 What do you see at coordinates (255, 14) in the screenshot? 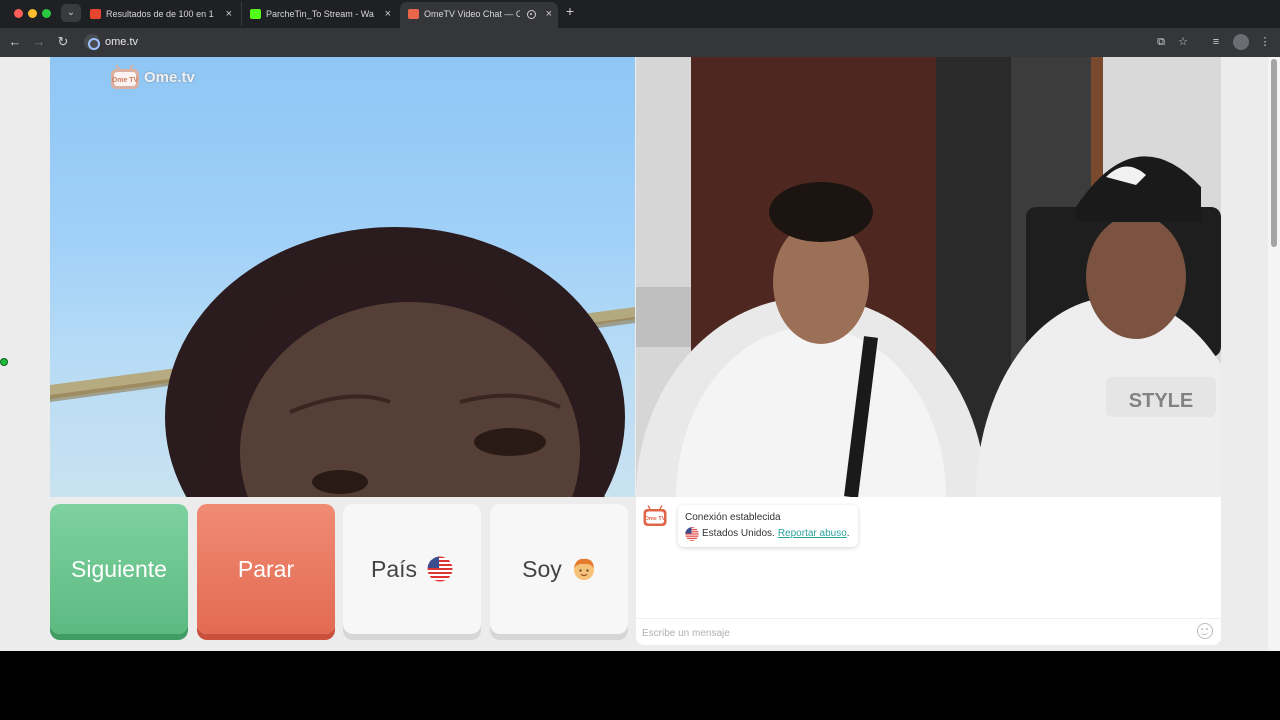
I see `kick-favicon-icon` at bounding box center [255, 14].